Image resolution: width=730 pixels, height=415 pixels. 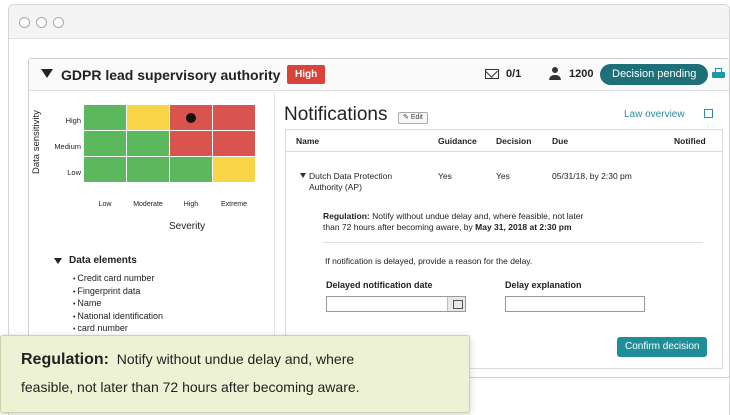 What do you see at coordinates (708, 113) in the screenshot?
I see `external-link-icon` at bounding box center [708, 113].